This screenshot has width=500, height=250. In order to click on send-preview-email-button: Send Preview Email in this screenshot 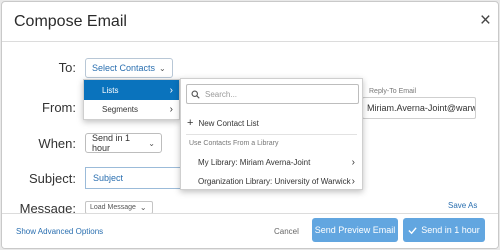, I will do `click(355, 230)`.